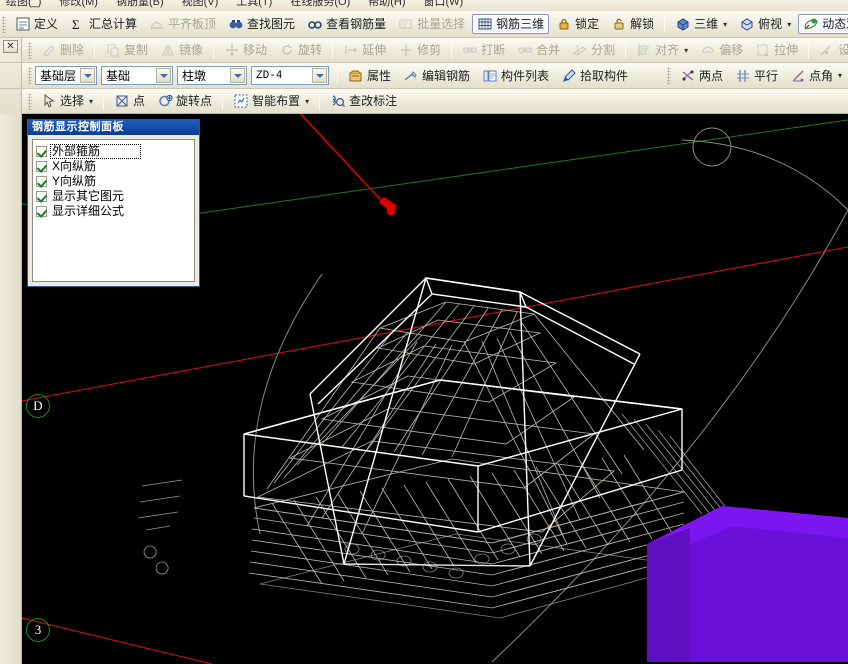  Describe the element at coordinates (419, 50) in the screenshot. I see `trim-button: 修剪` at that location.